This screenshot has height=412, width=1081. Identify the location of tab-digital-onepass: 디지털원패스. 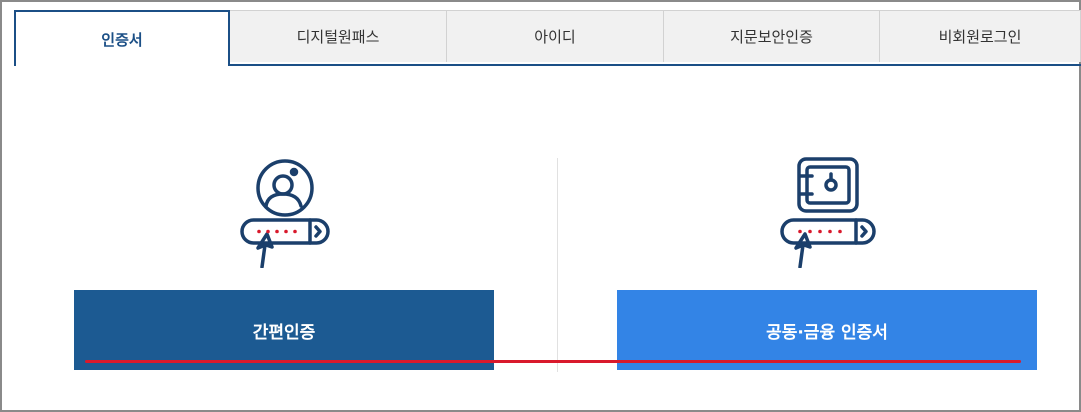
(338, 36).